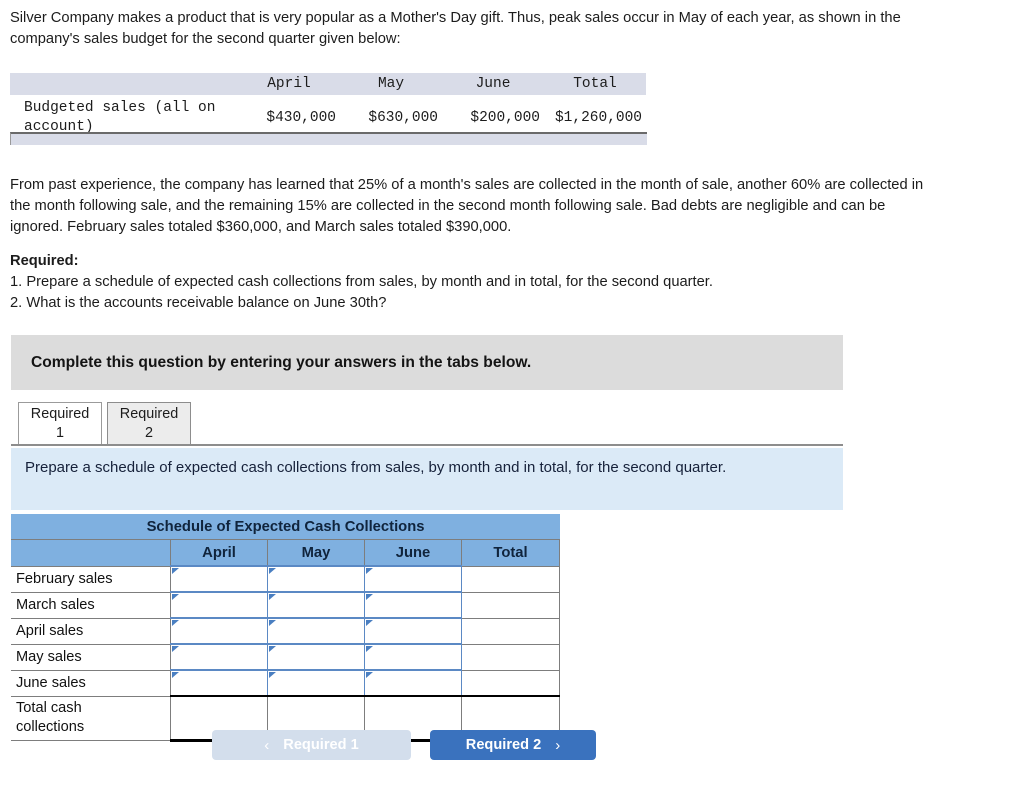  What do you see at coordinates (510, 683) in the screenshot?
I see `value-june-total` at bounding box center [510, 683].